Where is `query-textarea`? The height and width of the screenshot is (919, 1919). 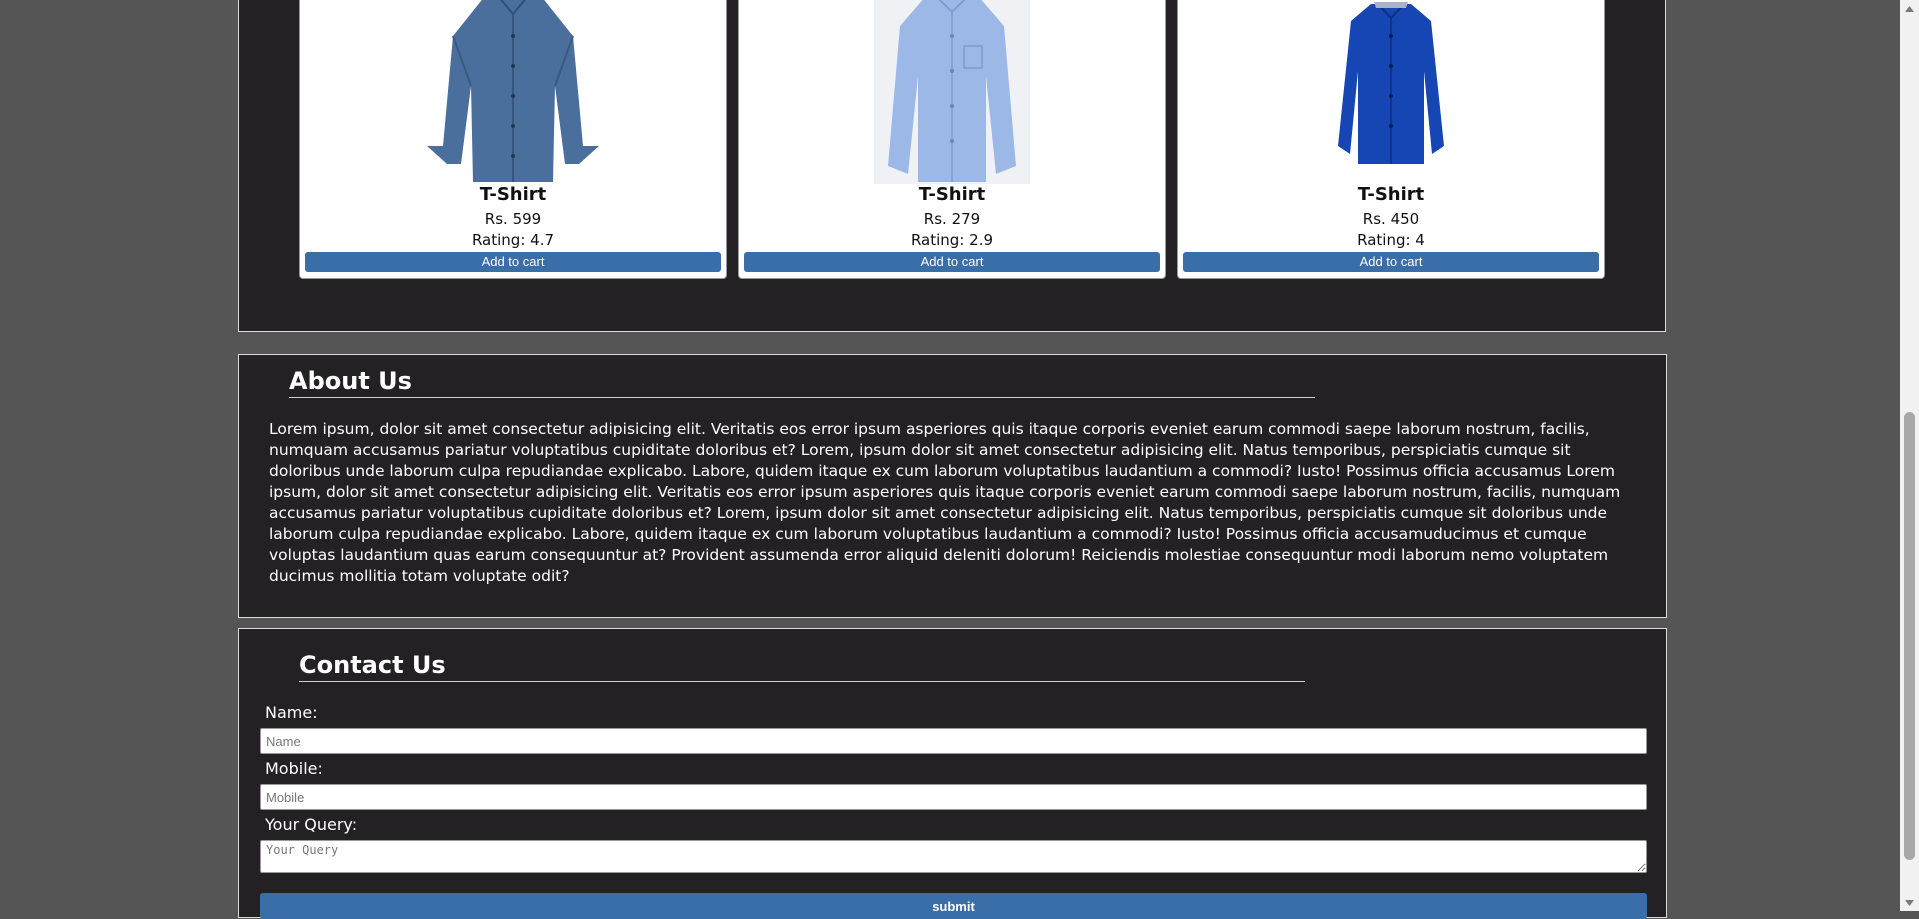
query-textarea is located at coordinates (953, 856).